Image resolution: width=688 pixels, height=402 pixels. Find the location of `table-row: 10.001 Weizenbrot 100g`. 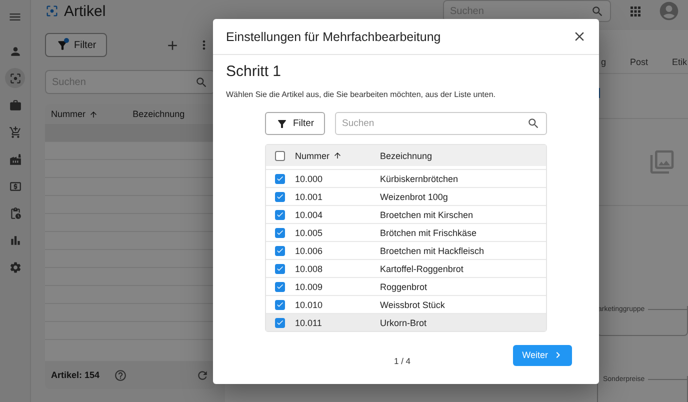

table-row: 10.001 Weizenbrot 100g is located at coordinates (406, 196).